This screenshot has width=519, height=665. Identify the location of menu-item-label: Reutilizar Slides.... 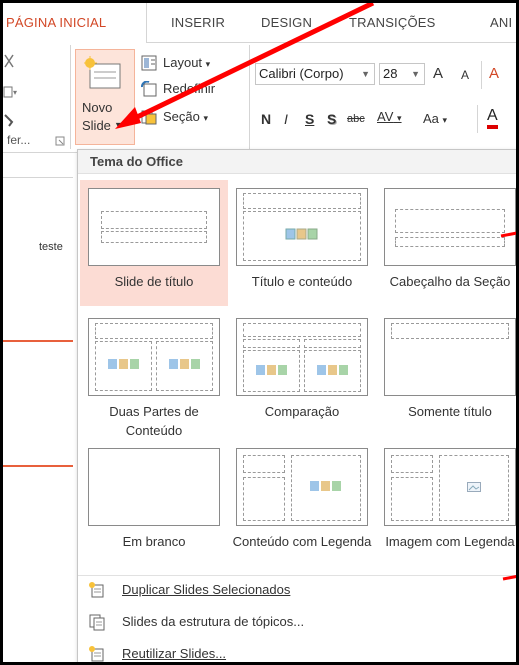
(174, 653).